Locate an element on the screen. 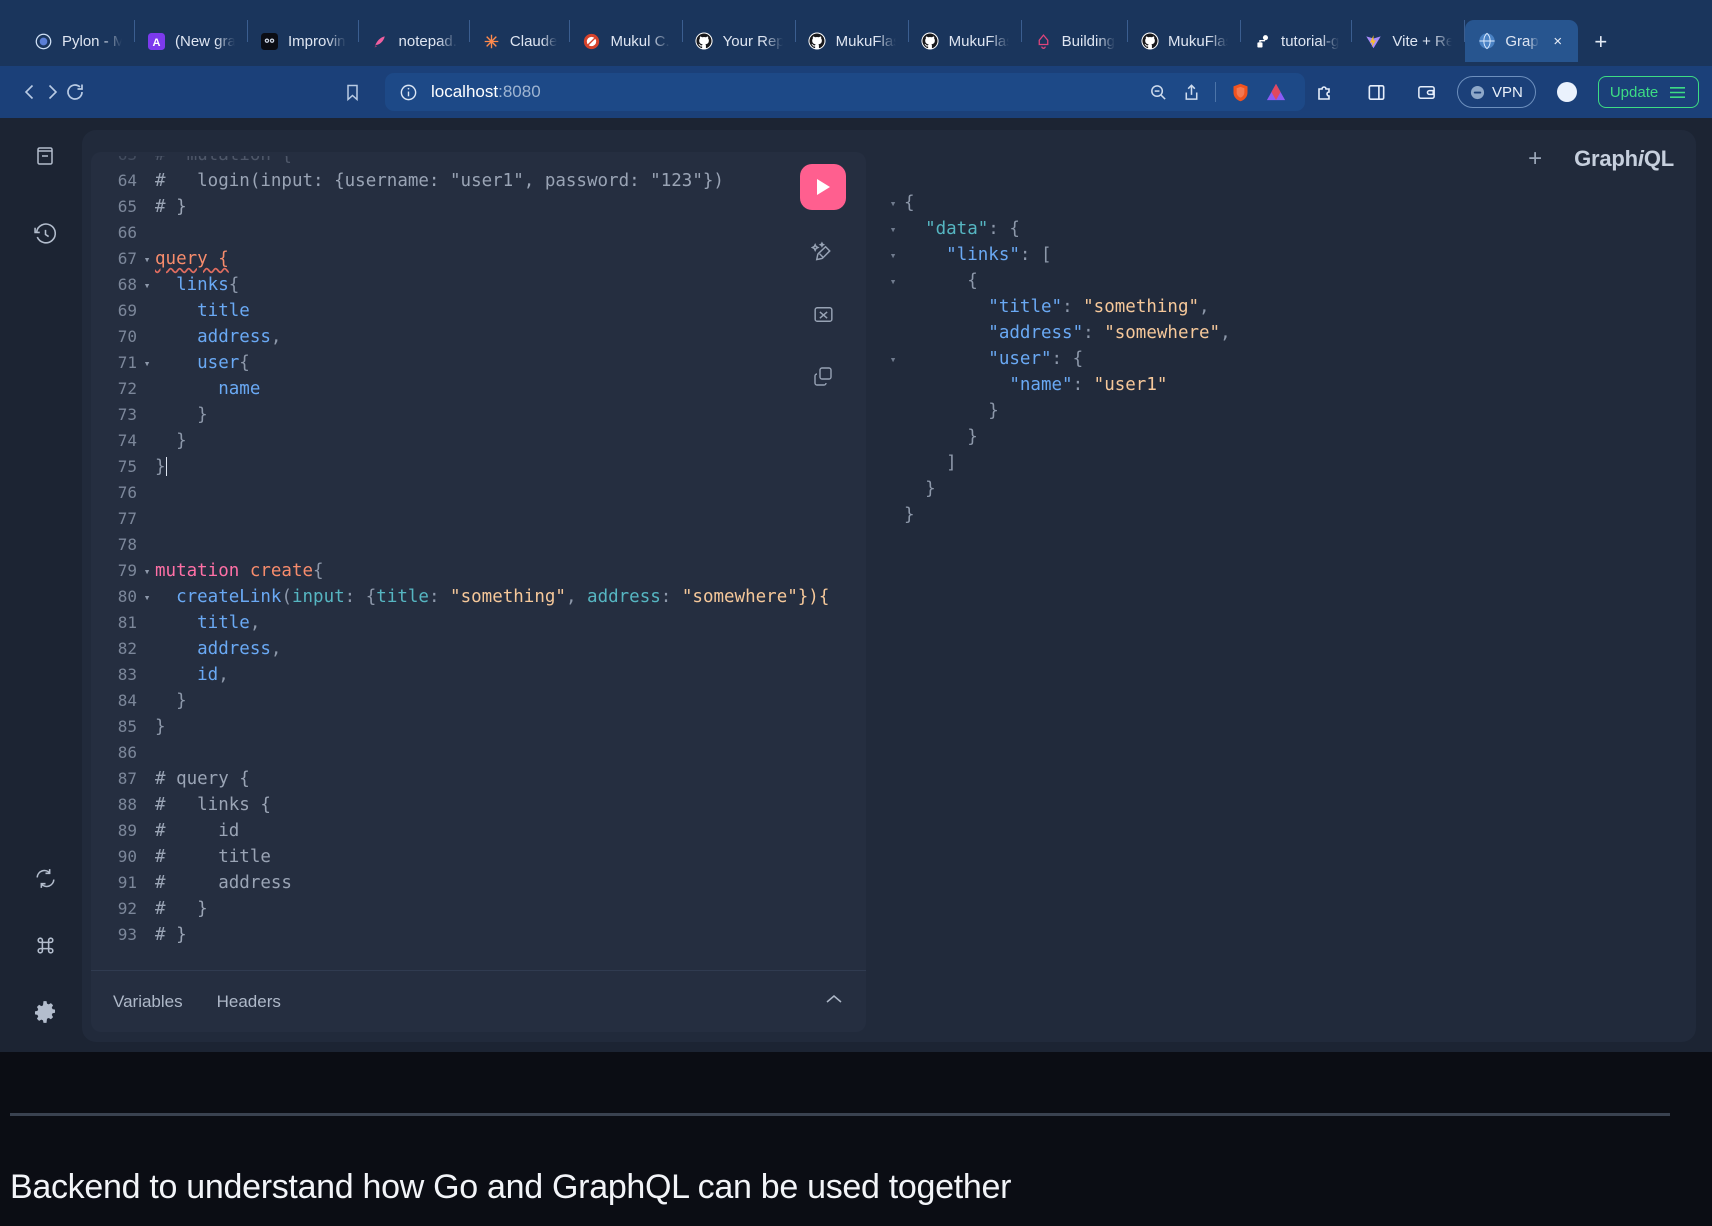  browser-tab: Grap × is located at coordinates (1521, 41).